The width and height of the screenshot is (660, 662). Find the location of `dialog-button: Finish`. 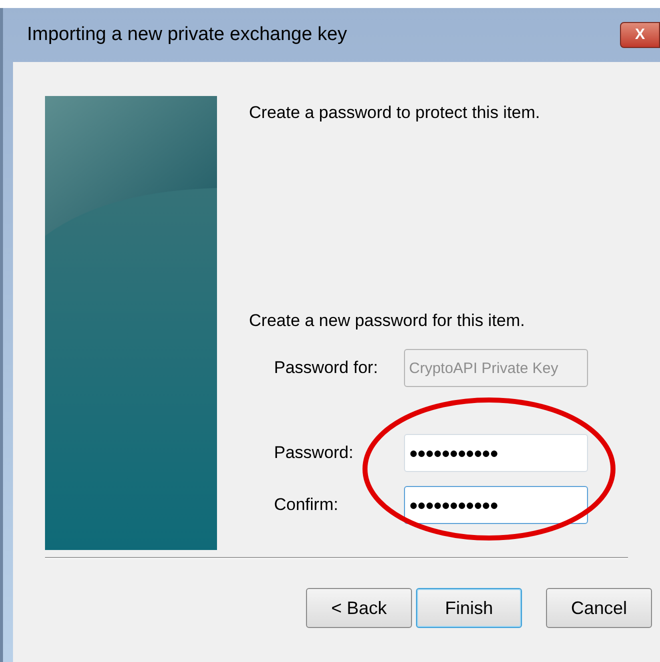

dialog-button: Finish is located at coordinates (469, 608).